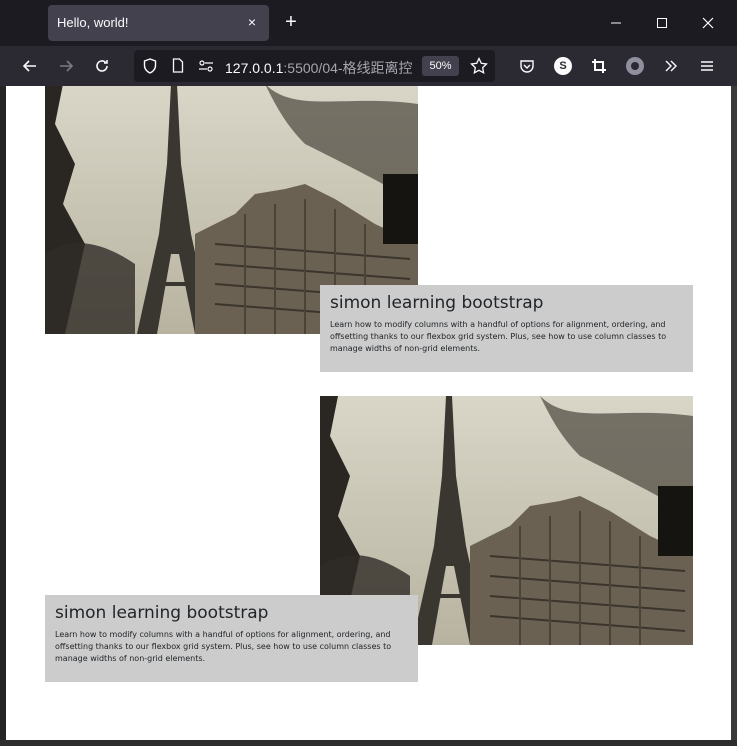 The width and height of the screenshot is (737, 746). What do you see at coordinates (662, 23) in the screenshot?
I see `maximize-button` at bounding box center [662, 23].